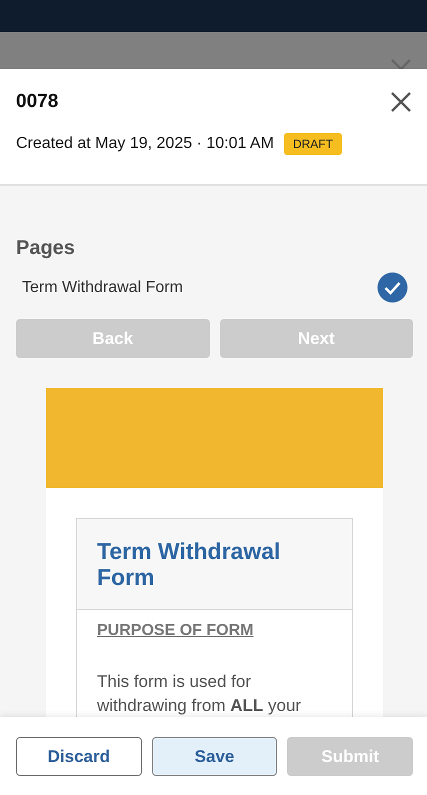  Describe the element at coordinates (145, 144) in the screenshot. I see `created-date: Created at May 19, 2025 · 10:01 AM` at that location.